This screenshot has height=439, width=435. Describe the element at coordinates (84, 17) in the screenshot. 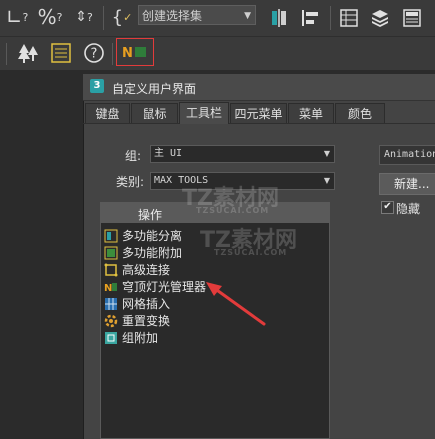

I see `spinner-snap-icon: ⇕?` at that location.